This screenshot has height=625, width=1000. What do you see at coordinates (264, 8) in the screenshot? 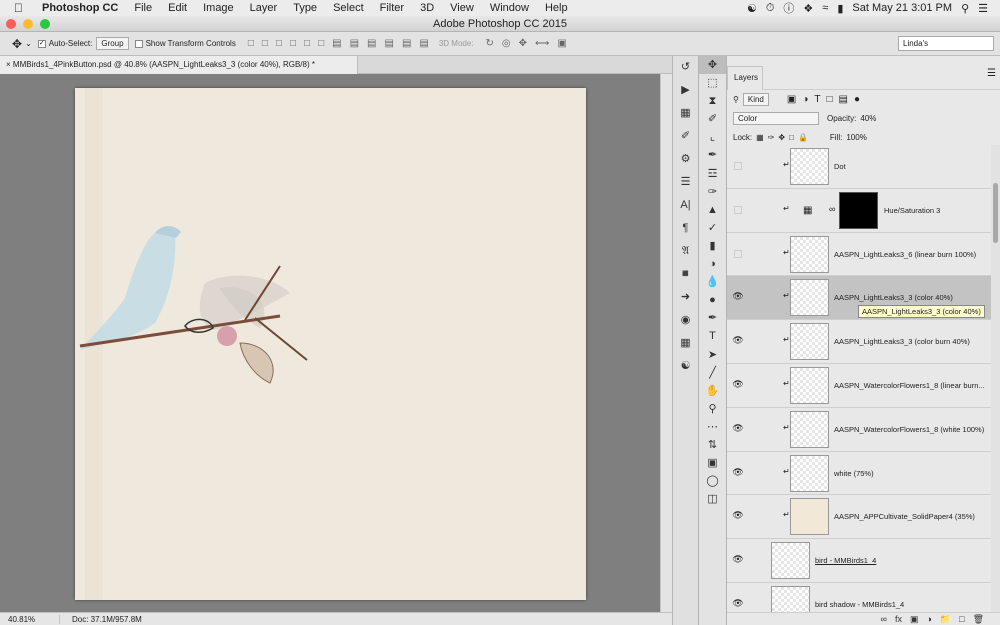
I see `menu-layer: Layer` at bounding box center [264, 8].